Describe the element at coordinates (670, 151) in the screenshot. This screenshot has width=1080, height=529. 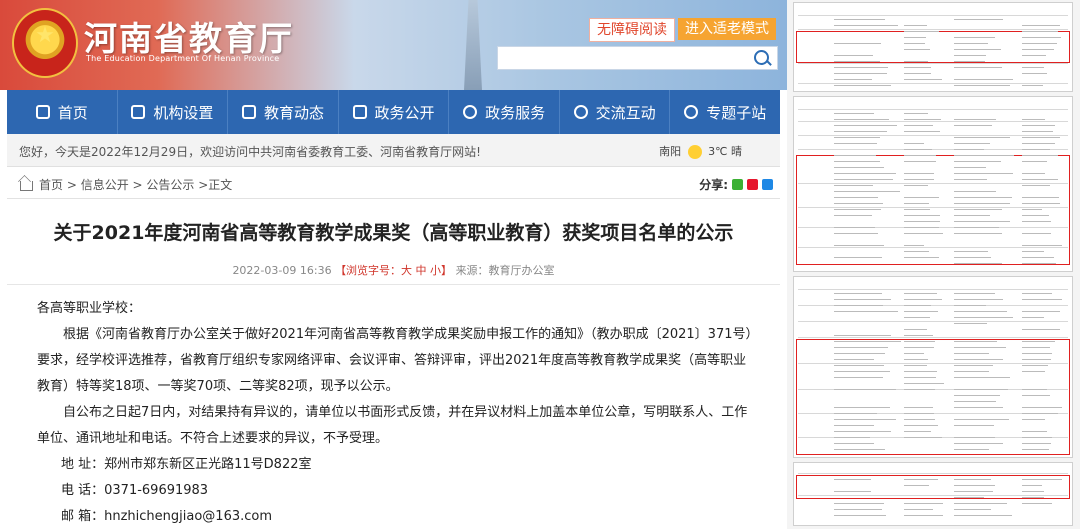
I see `weather-city: 南阳` at that location.